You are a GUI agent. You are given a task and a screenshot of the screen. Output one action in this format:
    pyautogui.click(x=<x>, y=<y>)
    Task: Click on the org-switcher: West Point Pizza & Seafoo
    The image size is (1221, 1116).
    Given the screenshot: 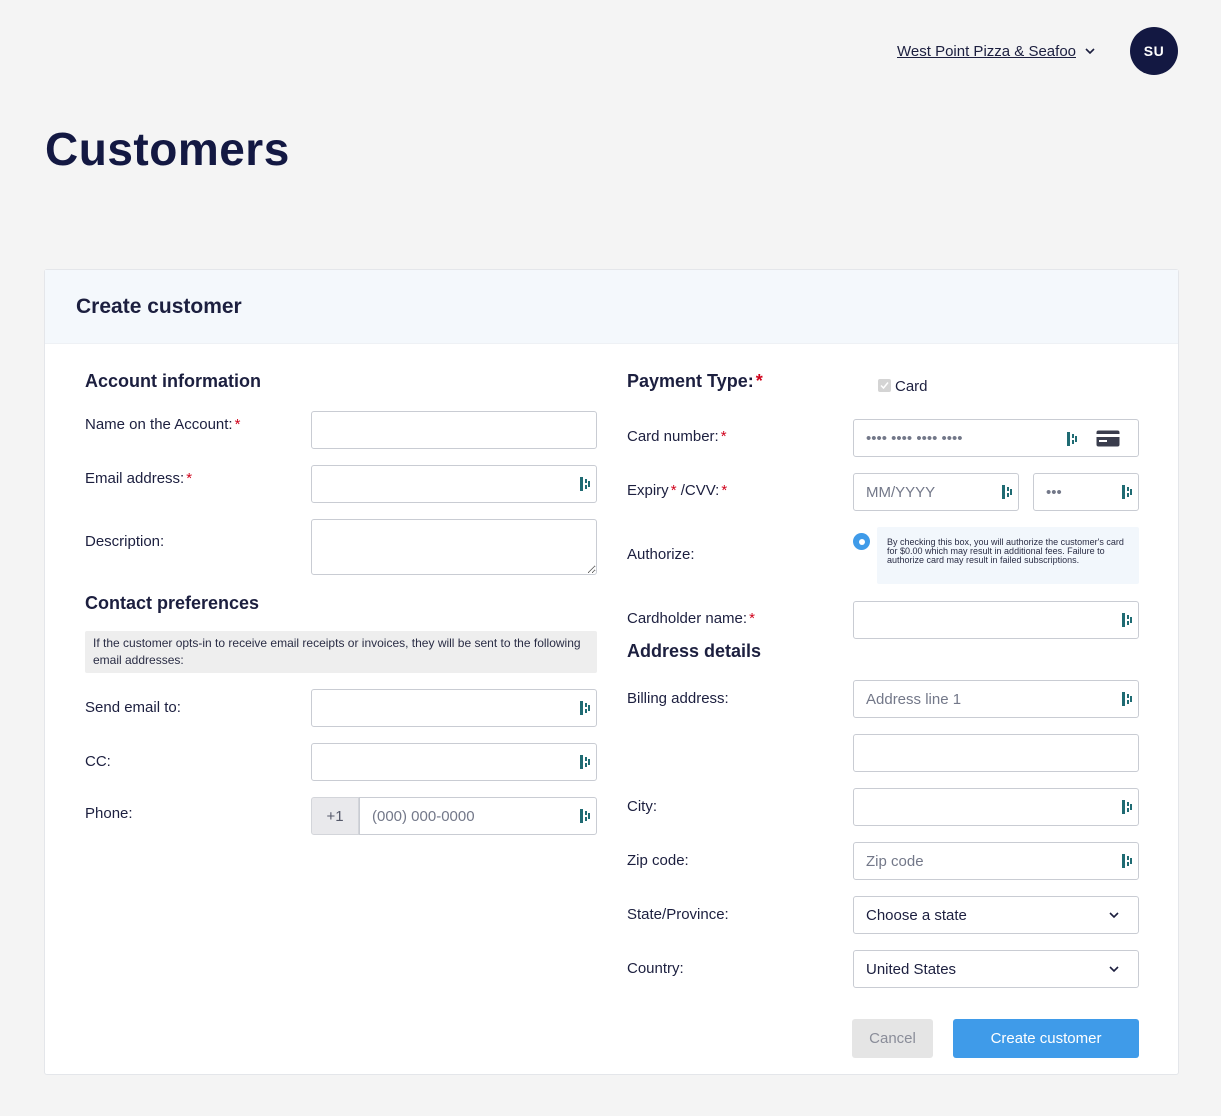 What is the action you would take?
    pyautogui.click(x=996, y=51)
    